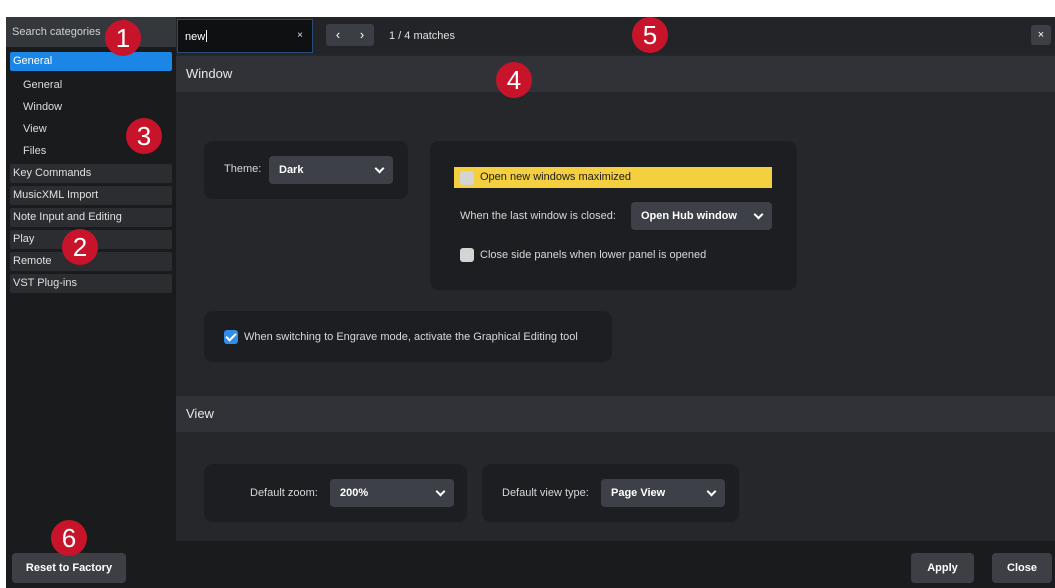 The height and width of the screenshot is (588, 1055). What do you see at coordinates (80, 247) in the screenshot?
I see `callout-2: 2` at bounding box center [80, 247].